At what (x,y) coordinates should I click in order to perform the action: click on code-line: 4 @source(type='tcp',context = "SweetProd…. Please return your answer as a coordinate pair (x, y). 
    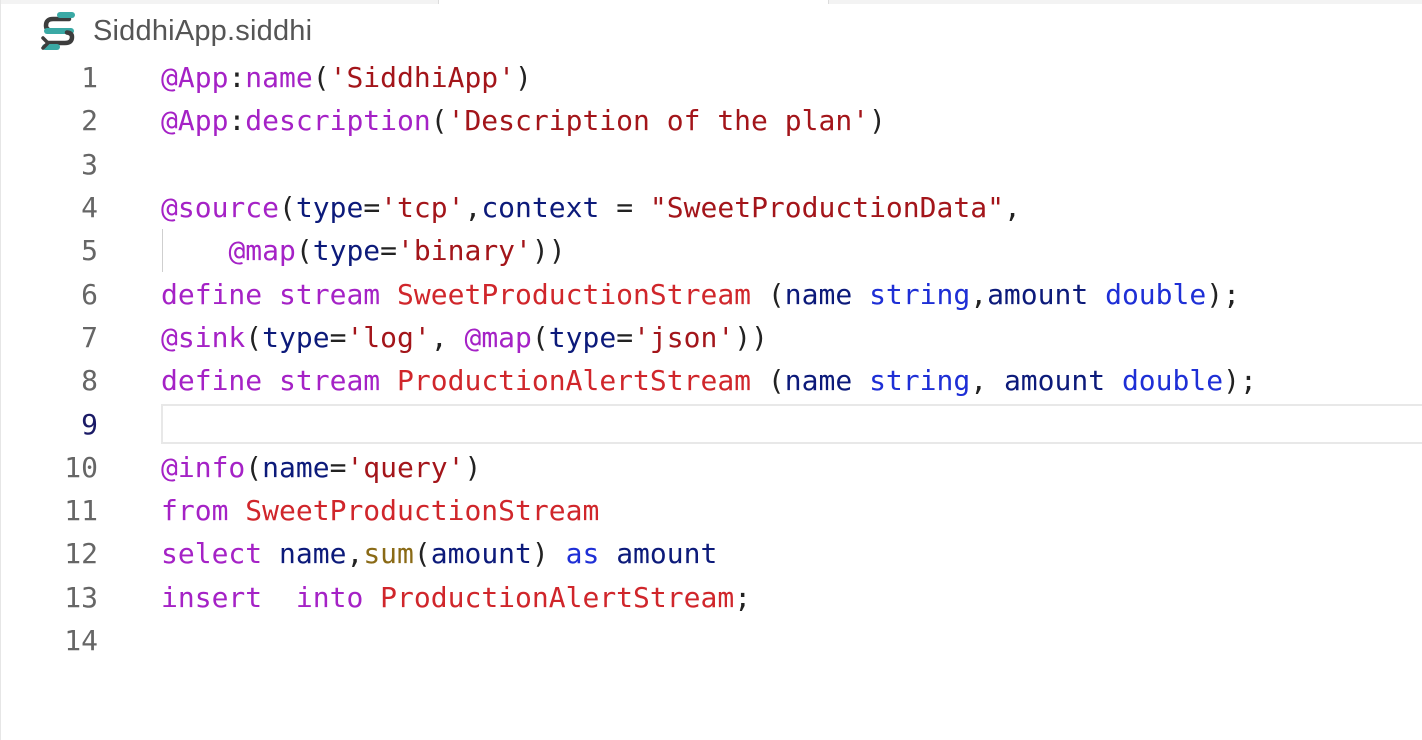
    Looking at the image, I should click on (711, 207).